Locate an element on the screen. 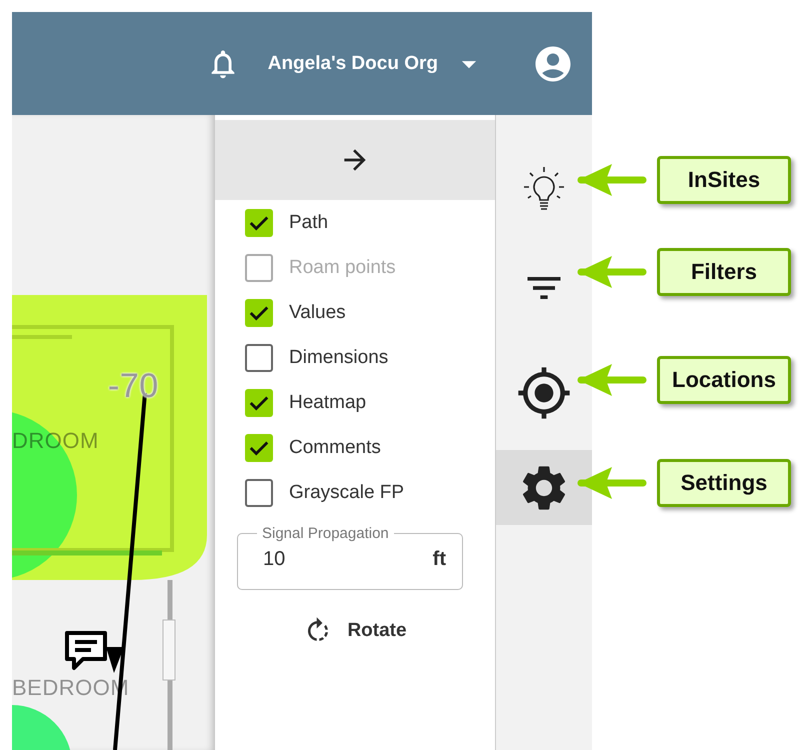 Image resolution: width=801 pixels, height=750 pixels. checkbox-label: Roam points is located at coordinates (342, 267).